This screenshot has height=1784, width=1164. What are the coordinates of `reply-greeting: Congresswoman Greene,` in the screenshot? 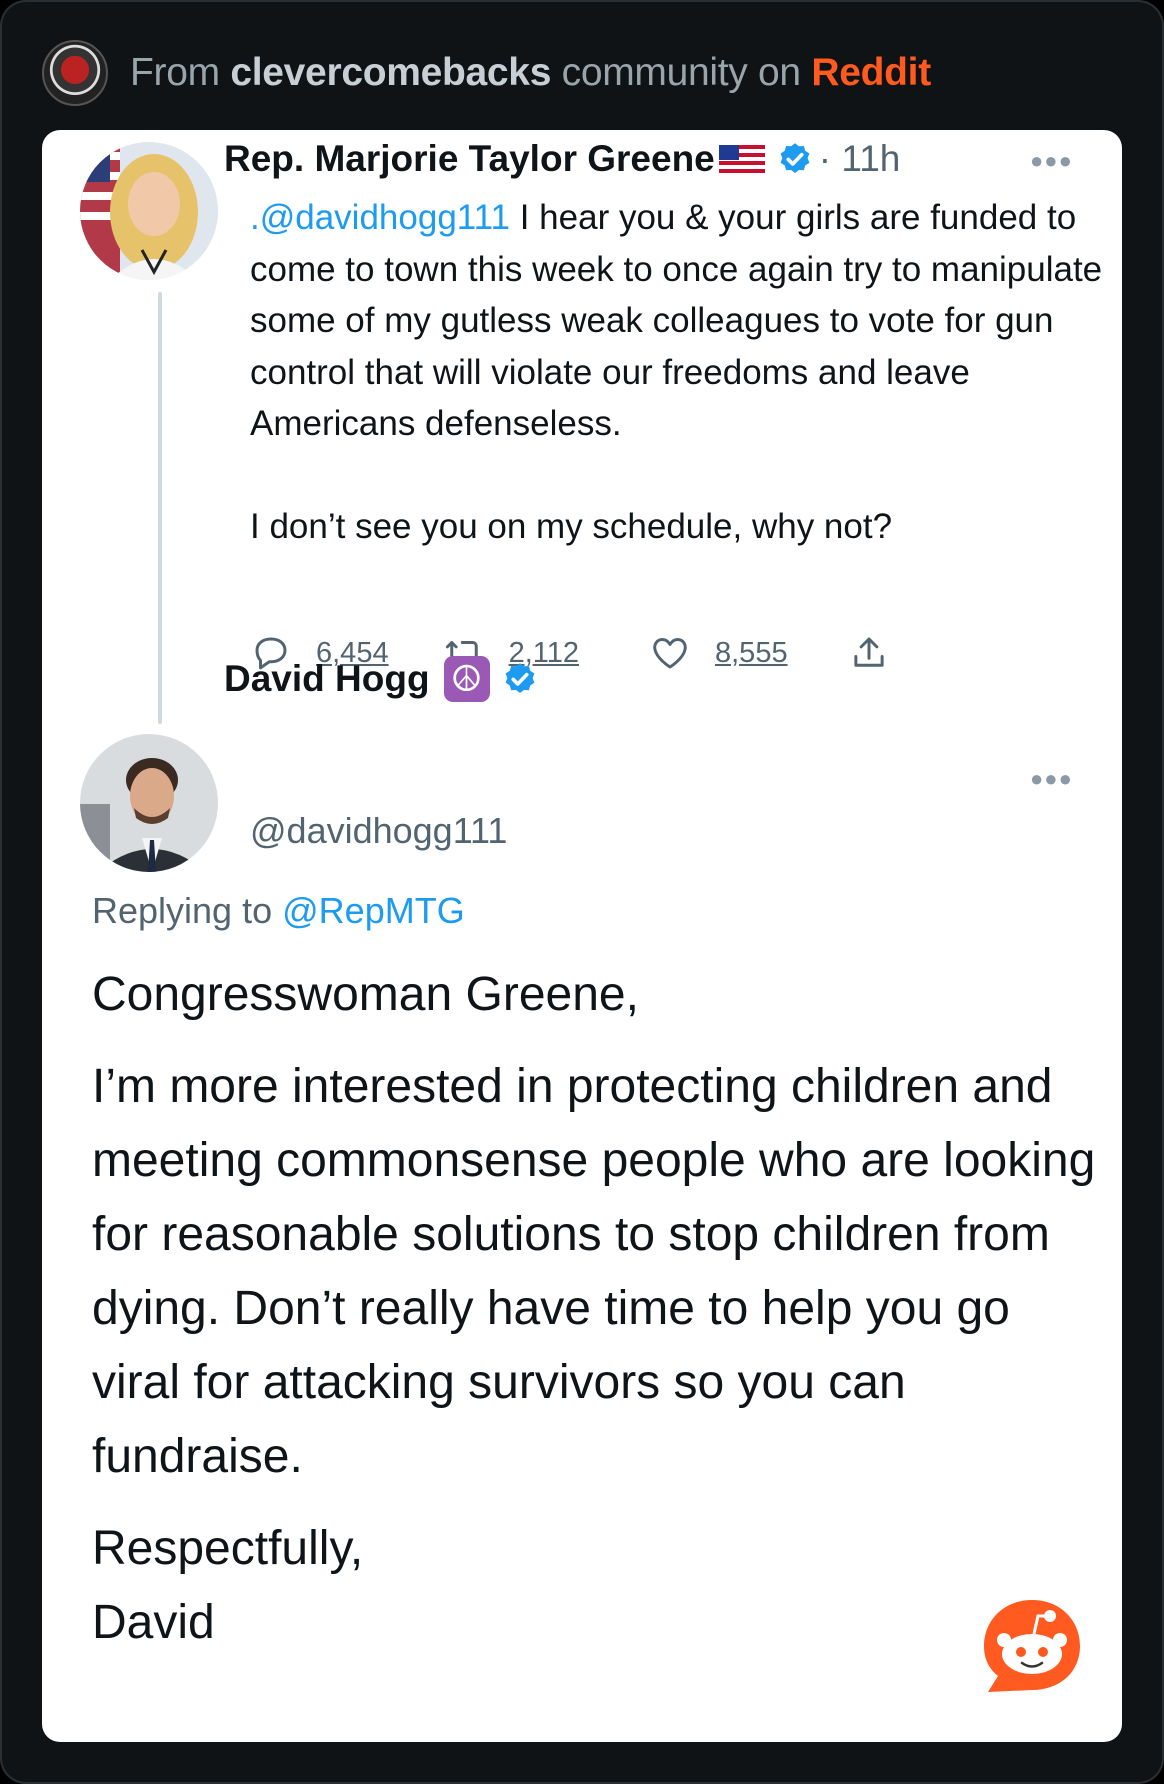 It's located at (365, 994).